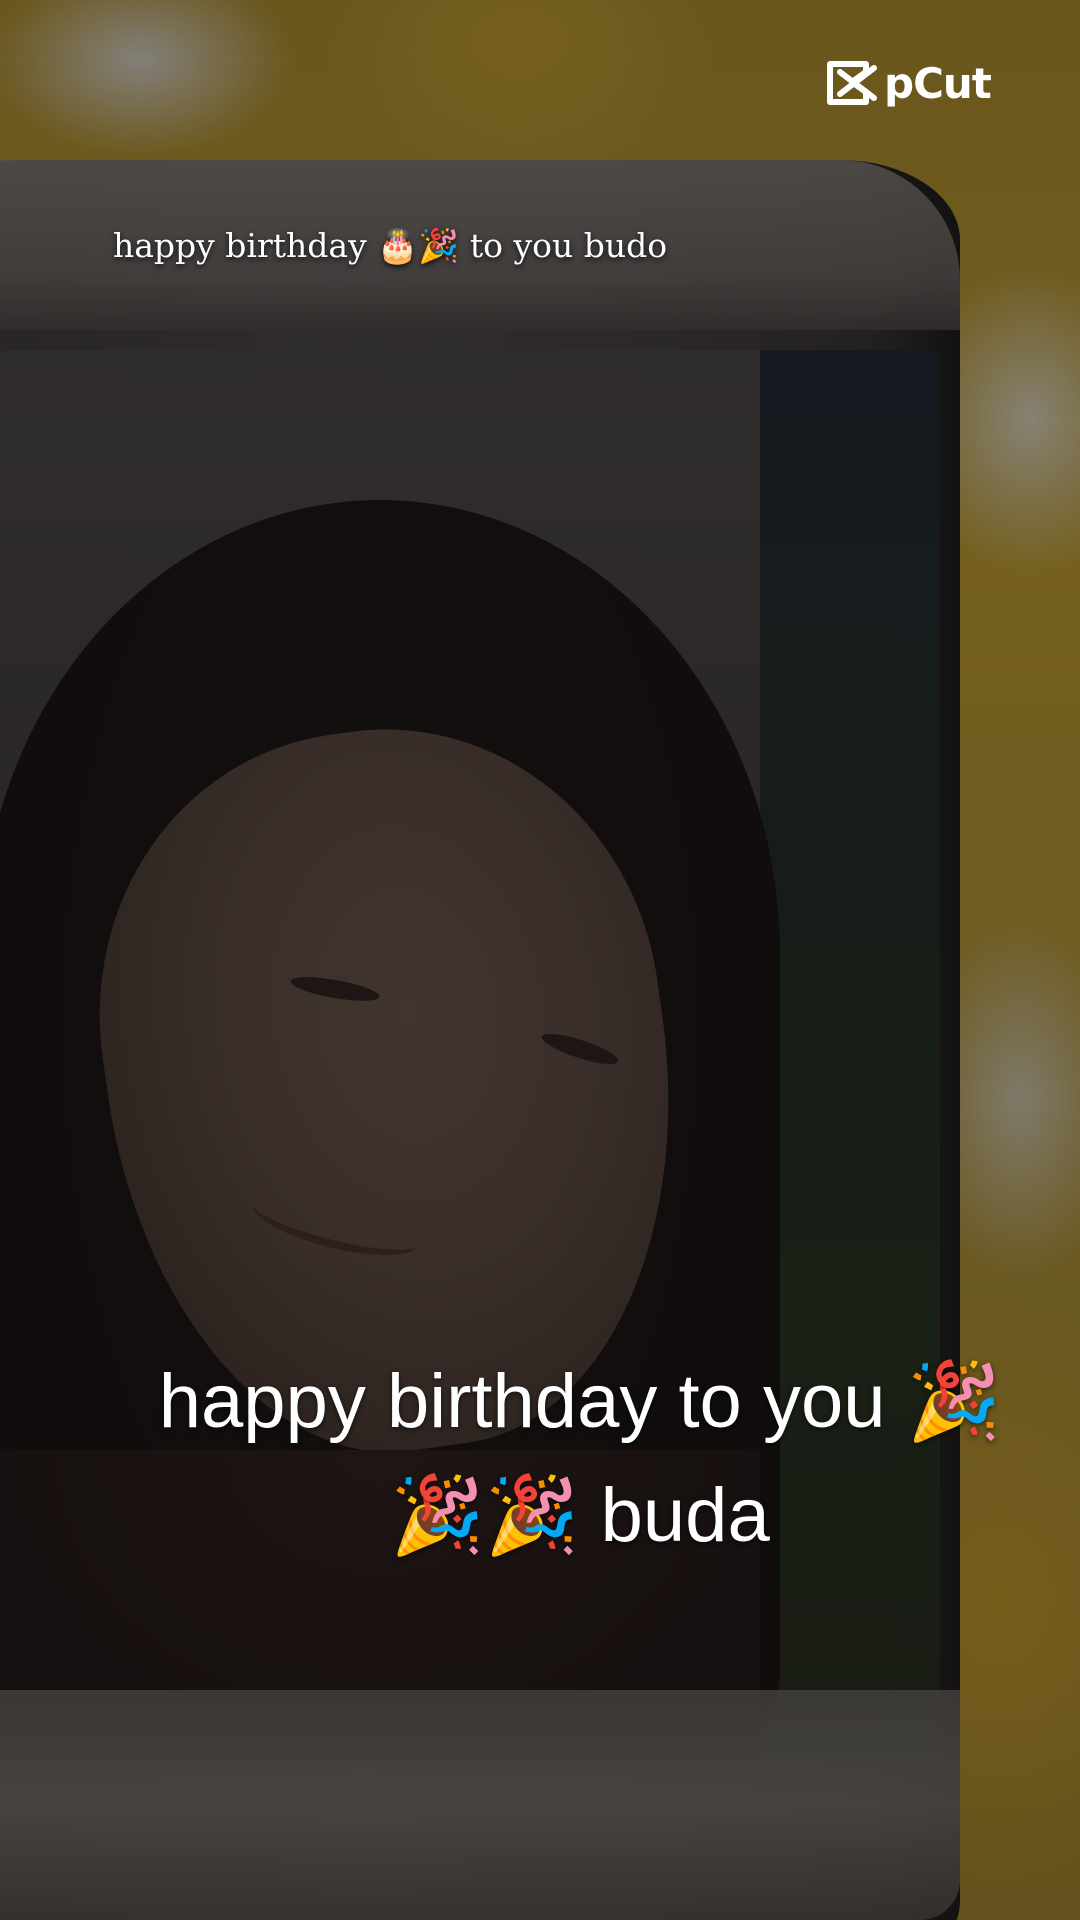 The width and height of the screenshot is (1080, 1920). Describe the element at coordinates (852, 83) in the screenshot. I see `capcut-logo-icon` at that location.